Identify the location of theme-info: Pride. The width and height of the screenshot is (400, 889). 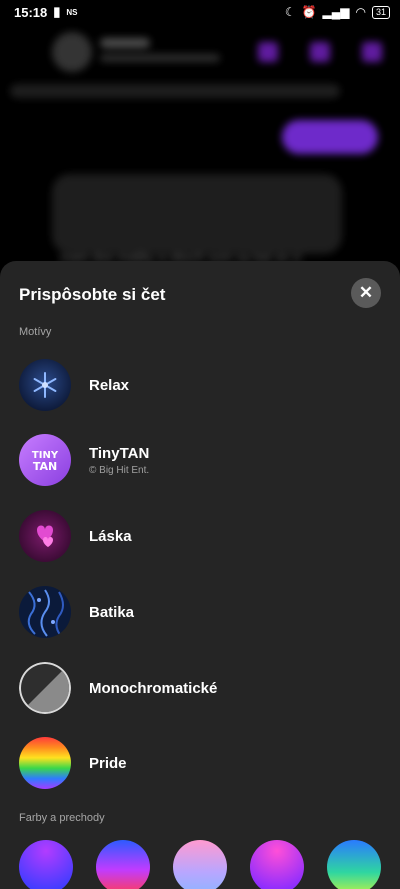
(108, 763).